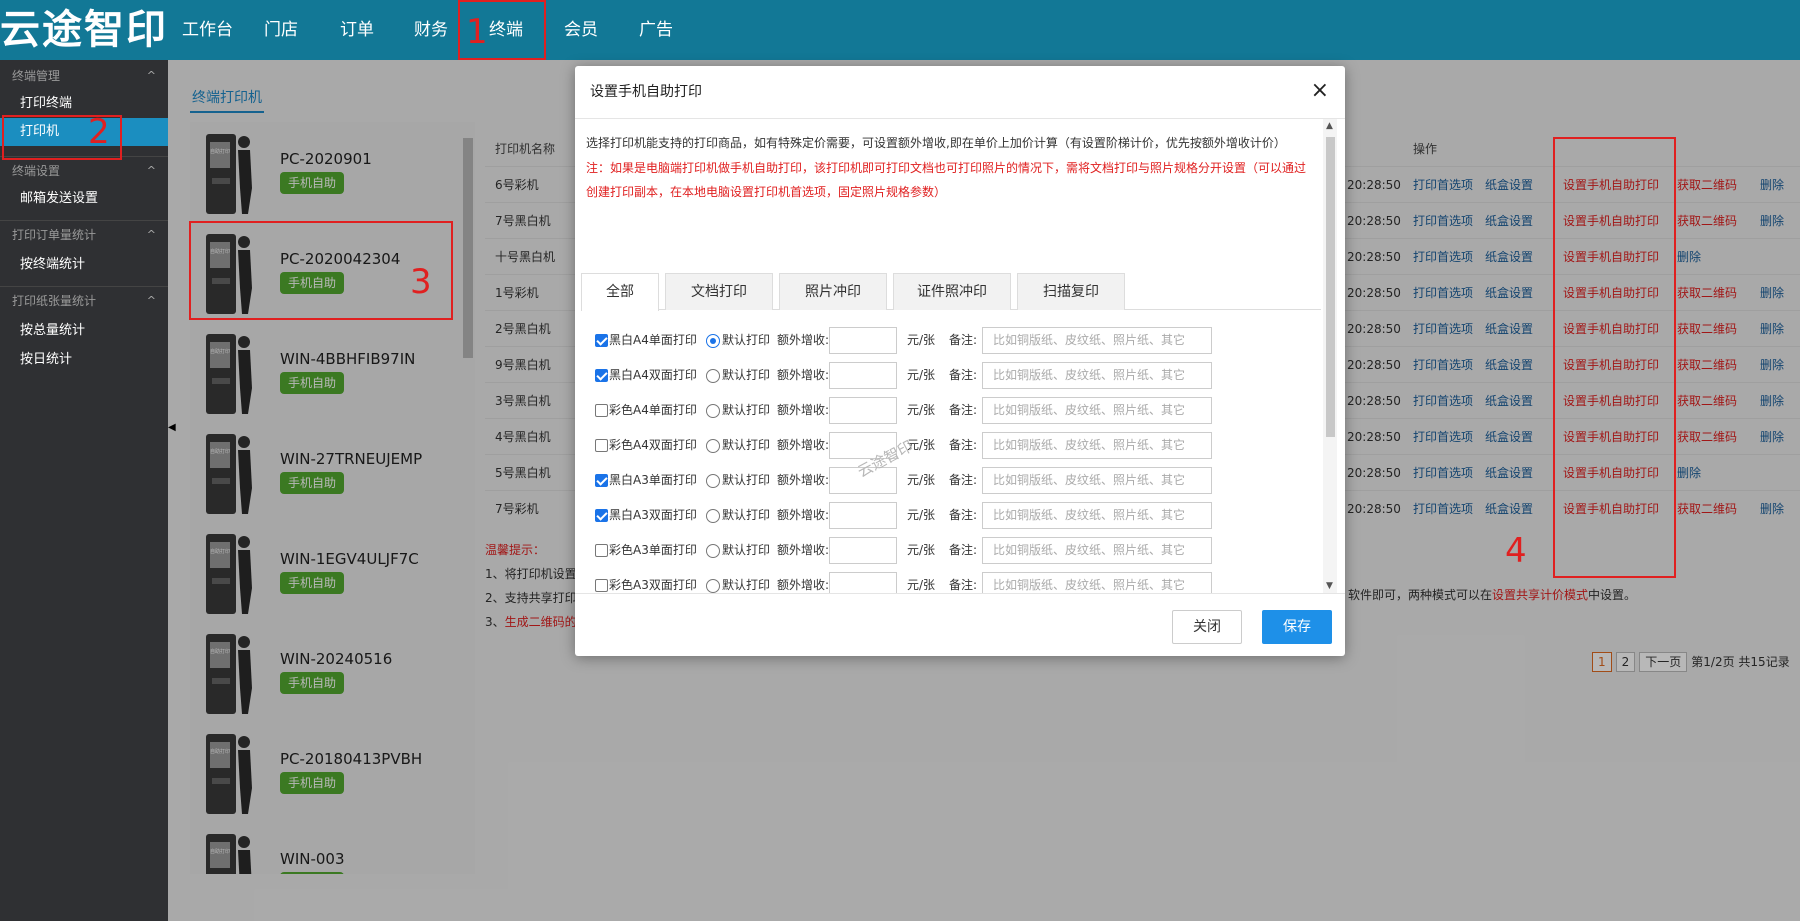 The width and height of the screenshot is (1800, 921). I want to click on item-label: 黑白A3单面打印, so click(653, 480).